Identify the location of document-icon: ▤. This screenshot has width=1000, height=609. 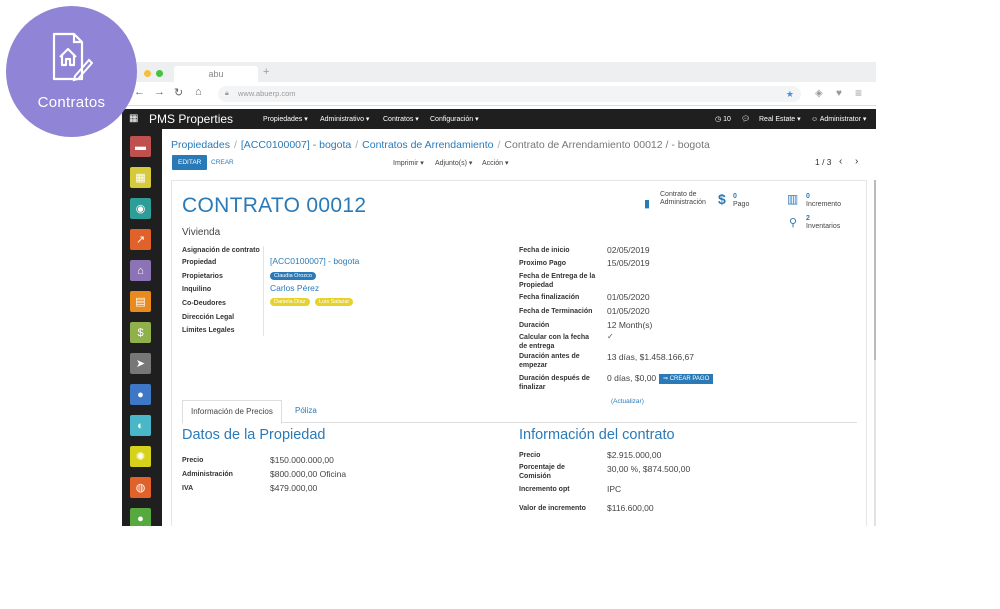
(140, 301).